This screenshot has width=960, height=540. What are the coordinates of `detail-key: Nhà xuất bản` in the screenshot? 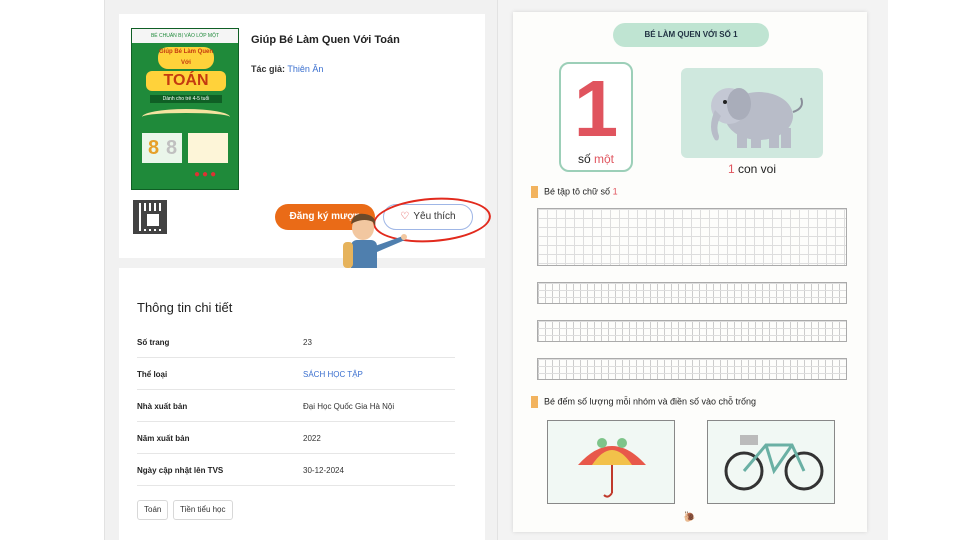 It's located at (162, 406).